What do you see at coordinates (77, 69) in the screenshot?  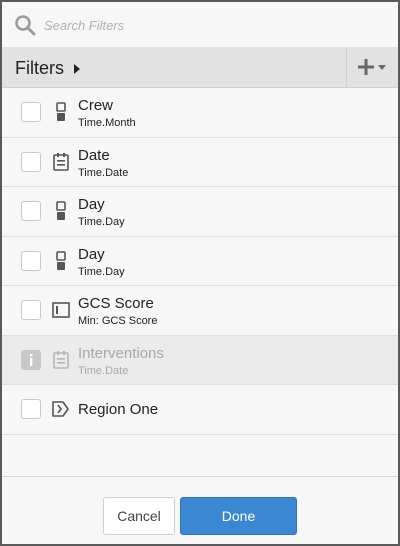 I see `caret-right-icon` at bounding box center [77, 69].